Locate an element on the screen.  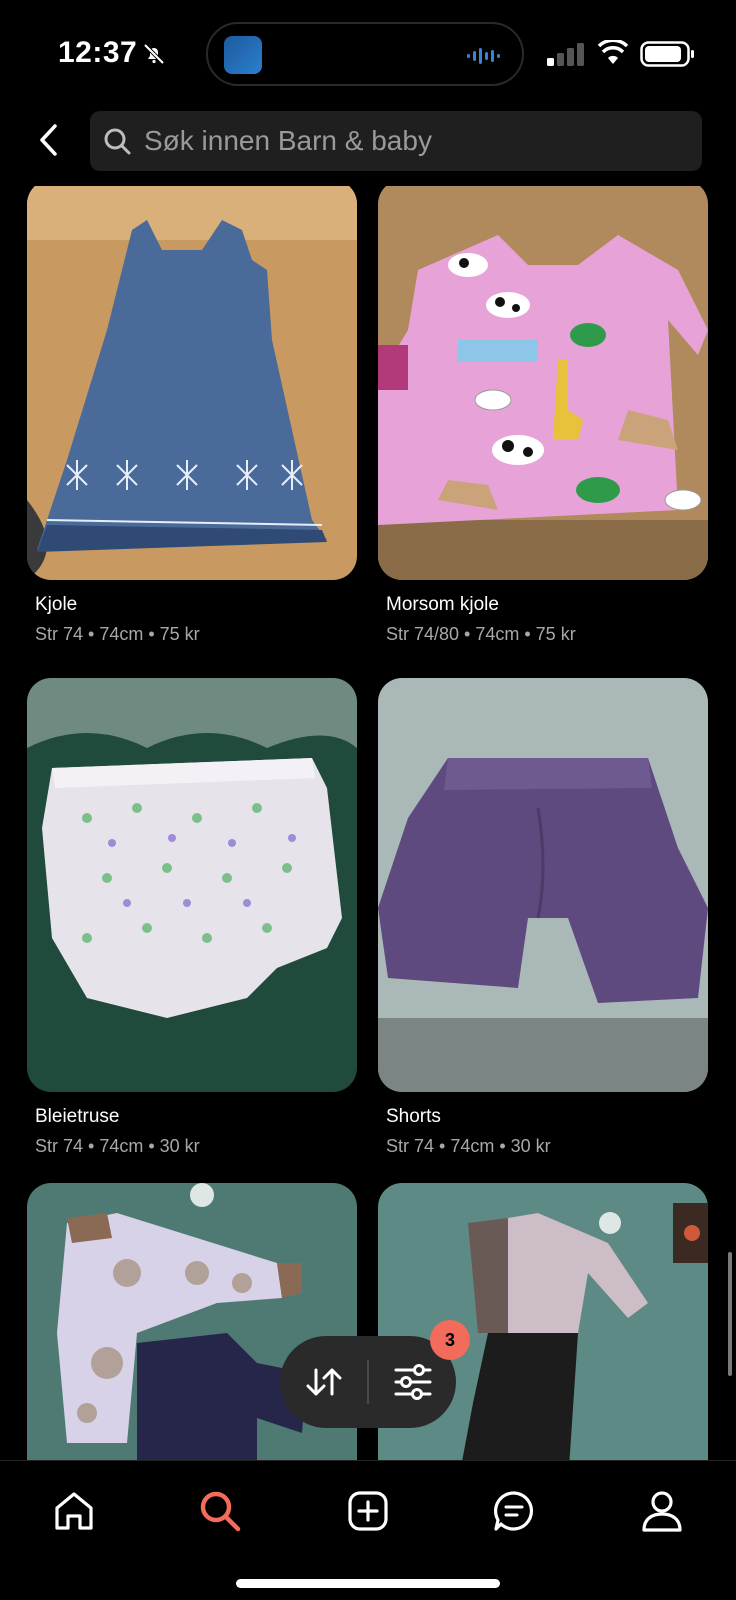
listing-title: Morsom kjole is located at coordinates (442, 604).